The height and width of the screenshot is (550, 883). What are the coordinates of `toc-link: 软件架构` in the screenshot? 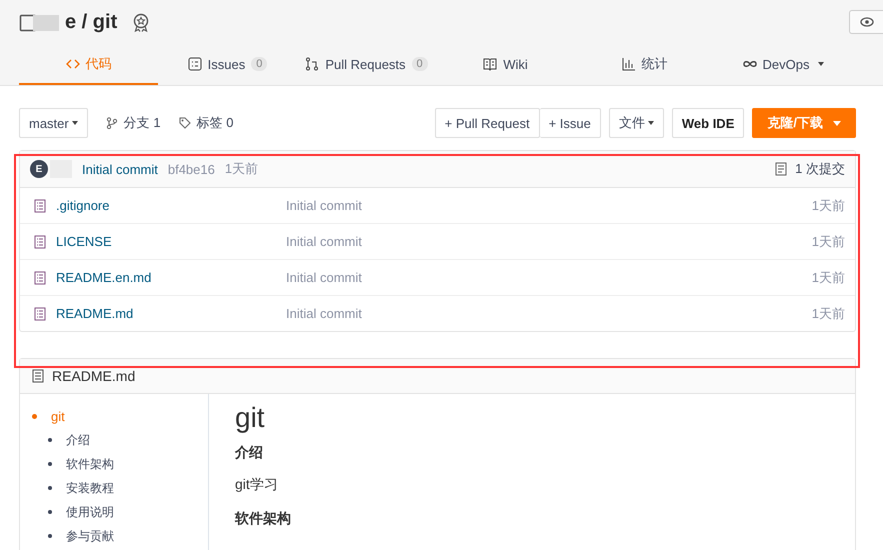 It's located at (90, 464).